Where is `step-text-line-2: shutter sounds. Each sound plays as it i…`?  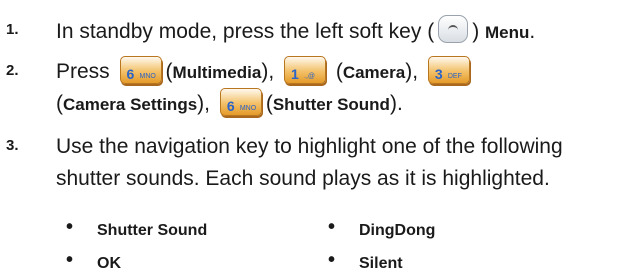 step-text-line-2: shutter sounds. Each sound plays as it i… is located at coordinates (303, 178).